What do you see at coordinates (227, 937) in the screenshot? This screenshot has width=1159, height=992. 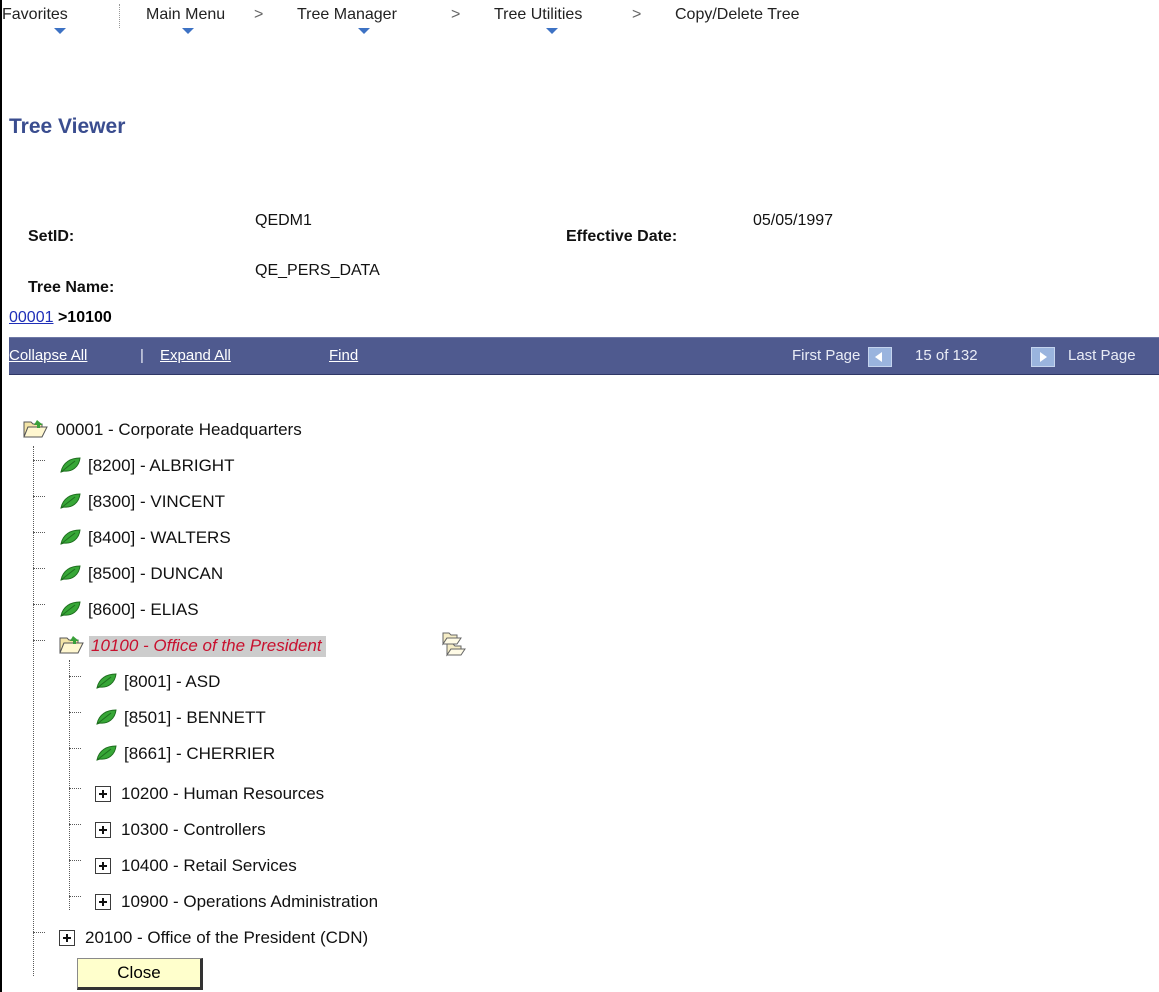 I see `tree-node-label: 20100 - Office of the President (CDN)` at bounding box center [227, 937].